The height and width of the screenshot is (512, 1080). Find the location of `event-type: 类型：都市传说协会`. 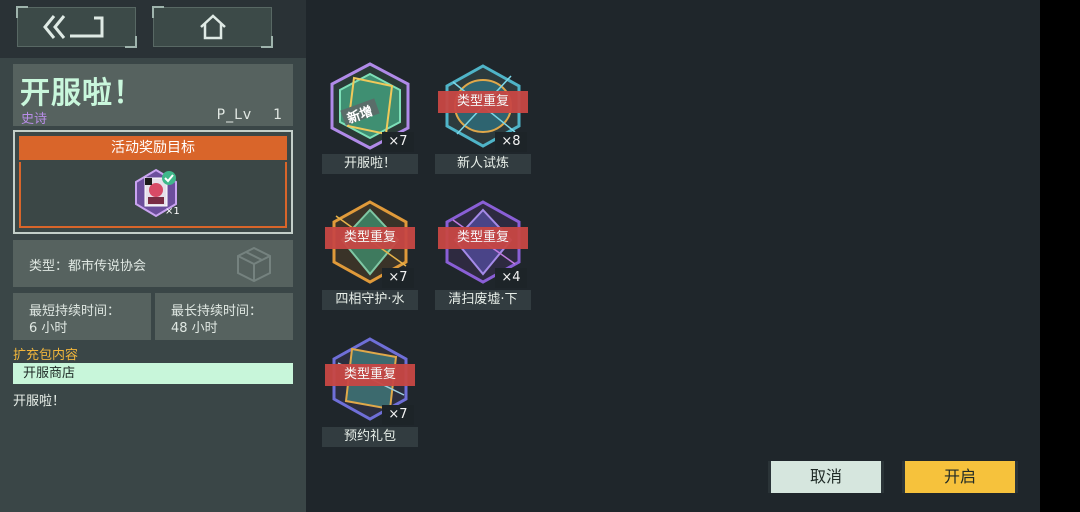

event-type: 类型：都市传说协会 is located at coordinates (88, 266).